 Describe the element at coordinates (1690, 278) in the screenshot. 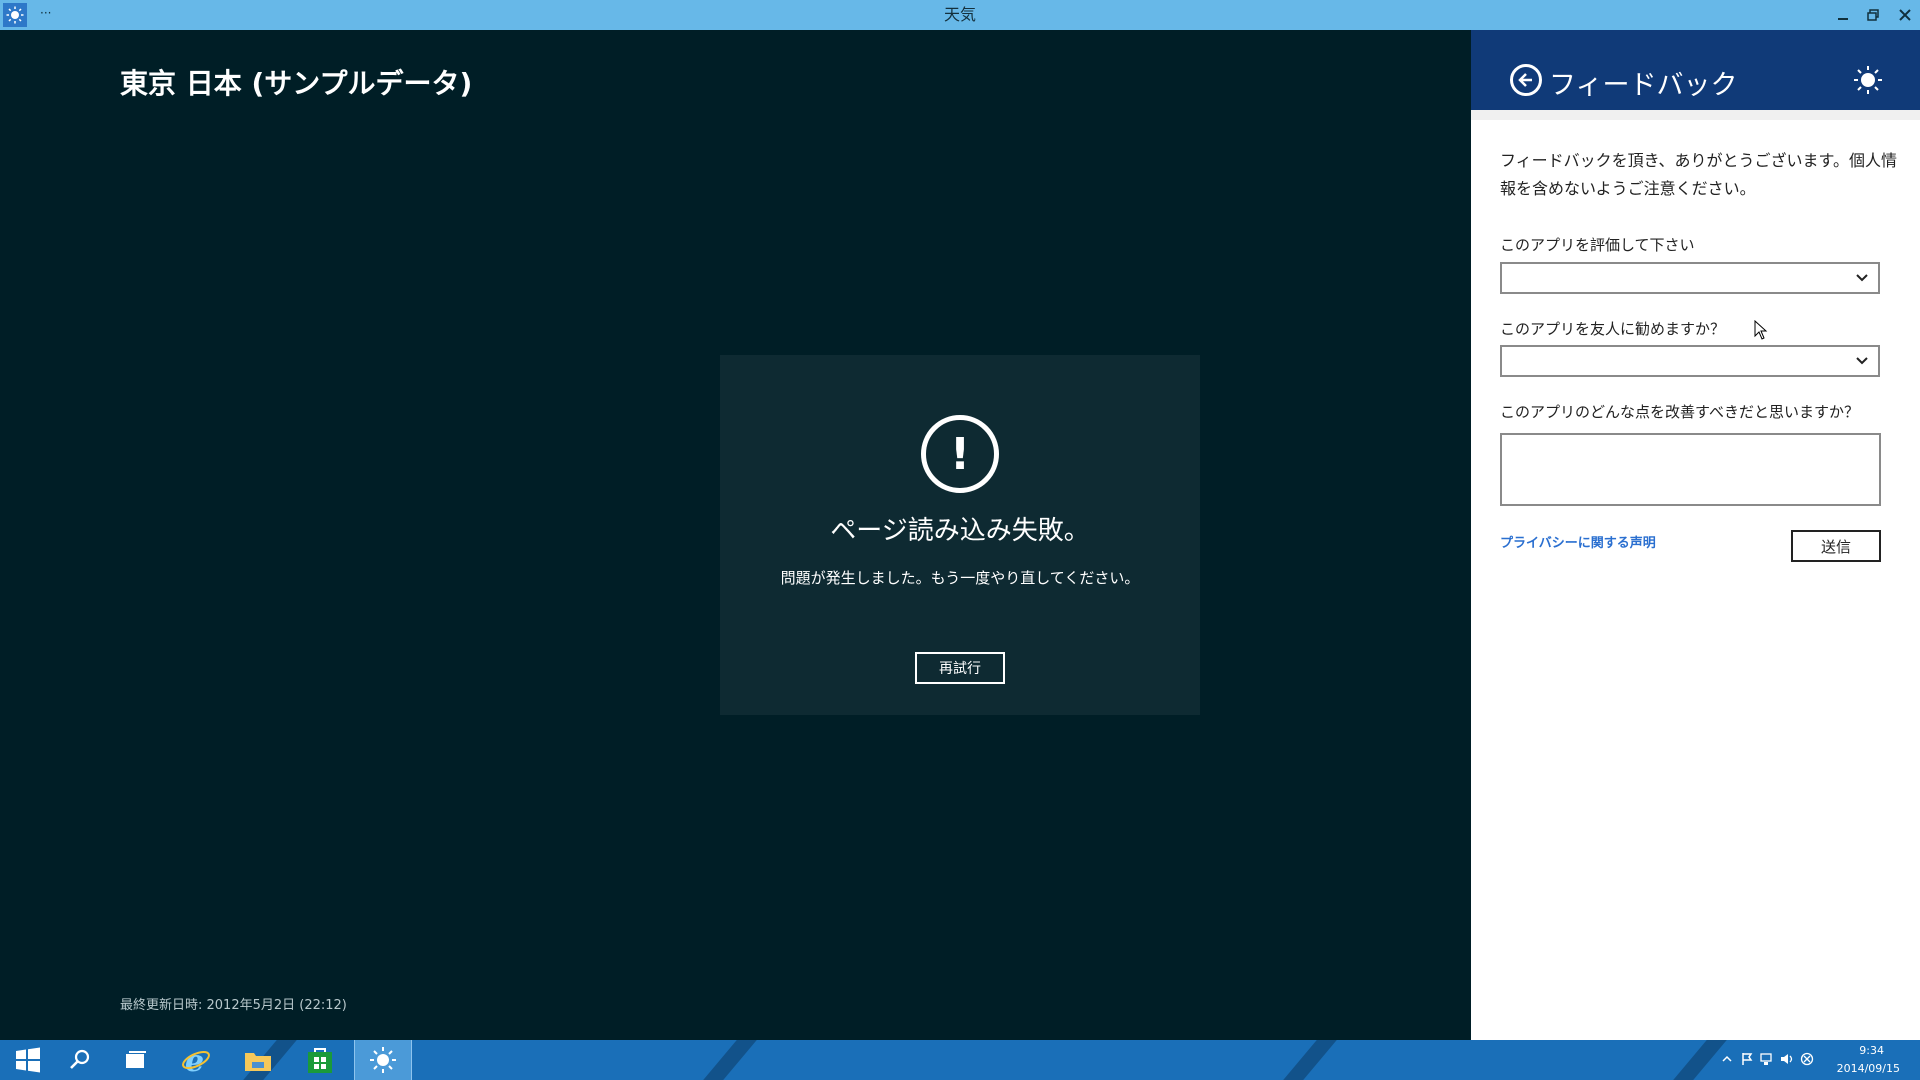

I see `rate-select` at that location.